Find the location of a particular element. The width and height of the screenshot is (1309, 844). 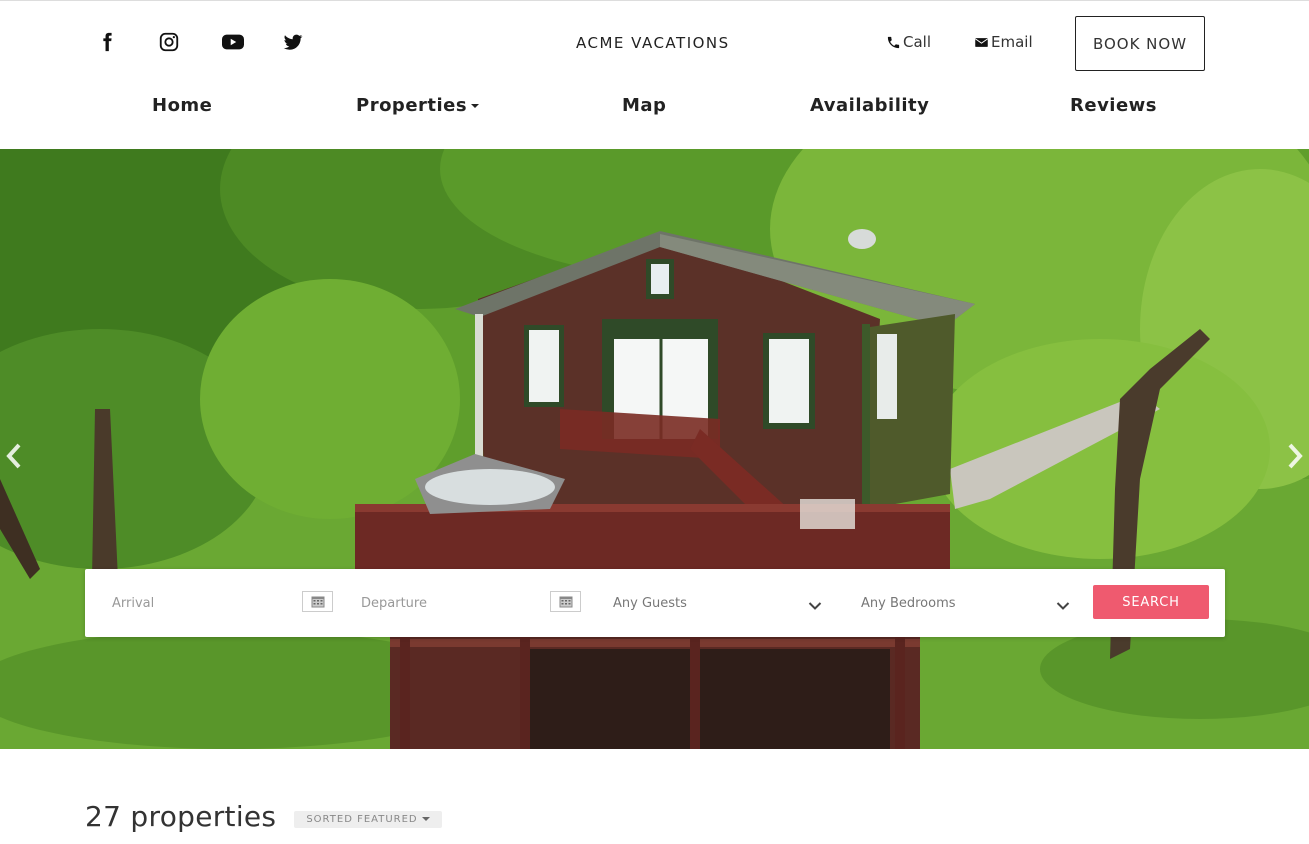

nav-item-home: Home is located at coordinates (182, 105).